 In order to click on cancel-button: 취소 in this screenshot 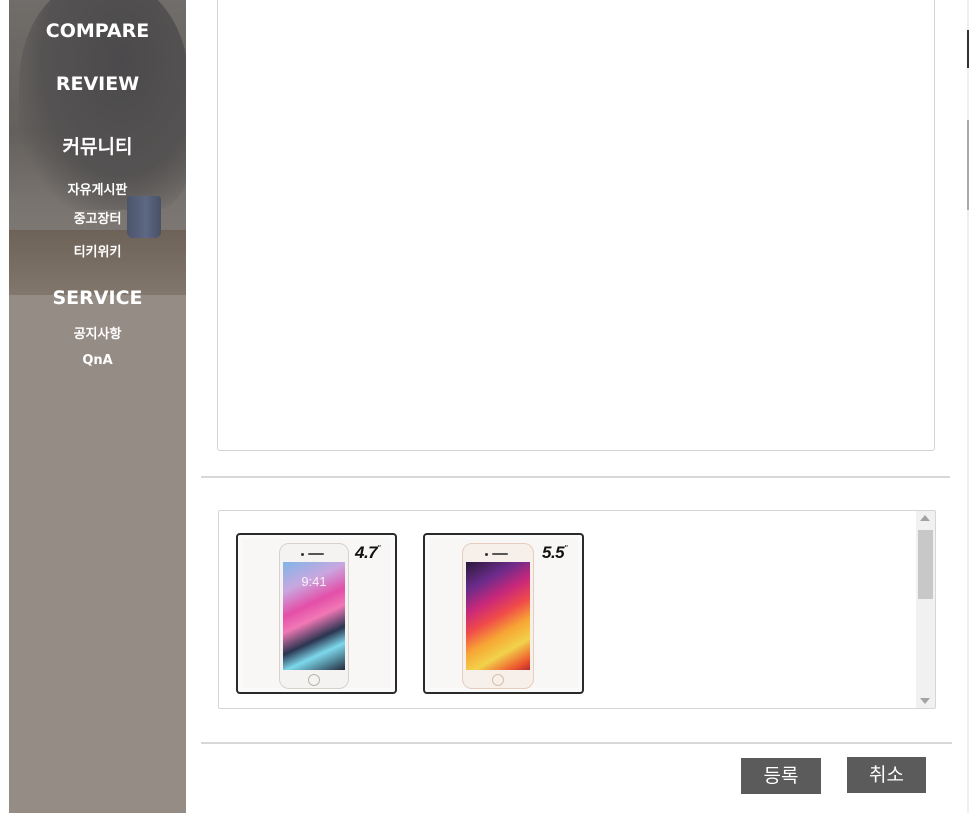, I will do `click(886, 775)`.